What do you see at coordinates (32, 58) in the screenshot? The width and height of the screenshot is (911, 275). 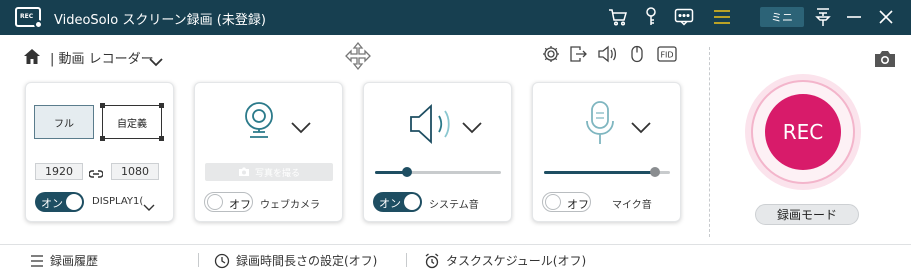 I see `home-icon` at bounding box center [32, 58].